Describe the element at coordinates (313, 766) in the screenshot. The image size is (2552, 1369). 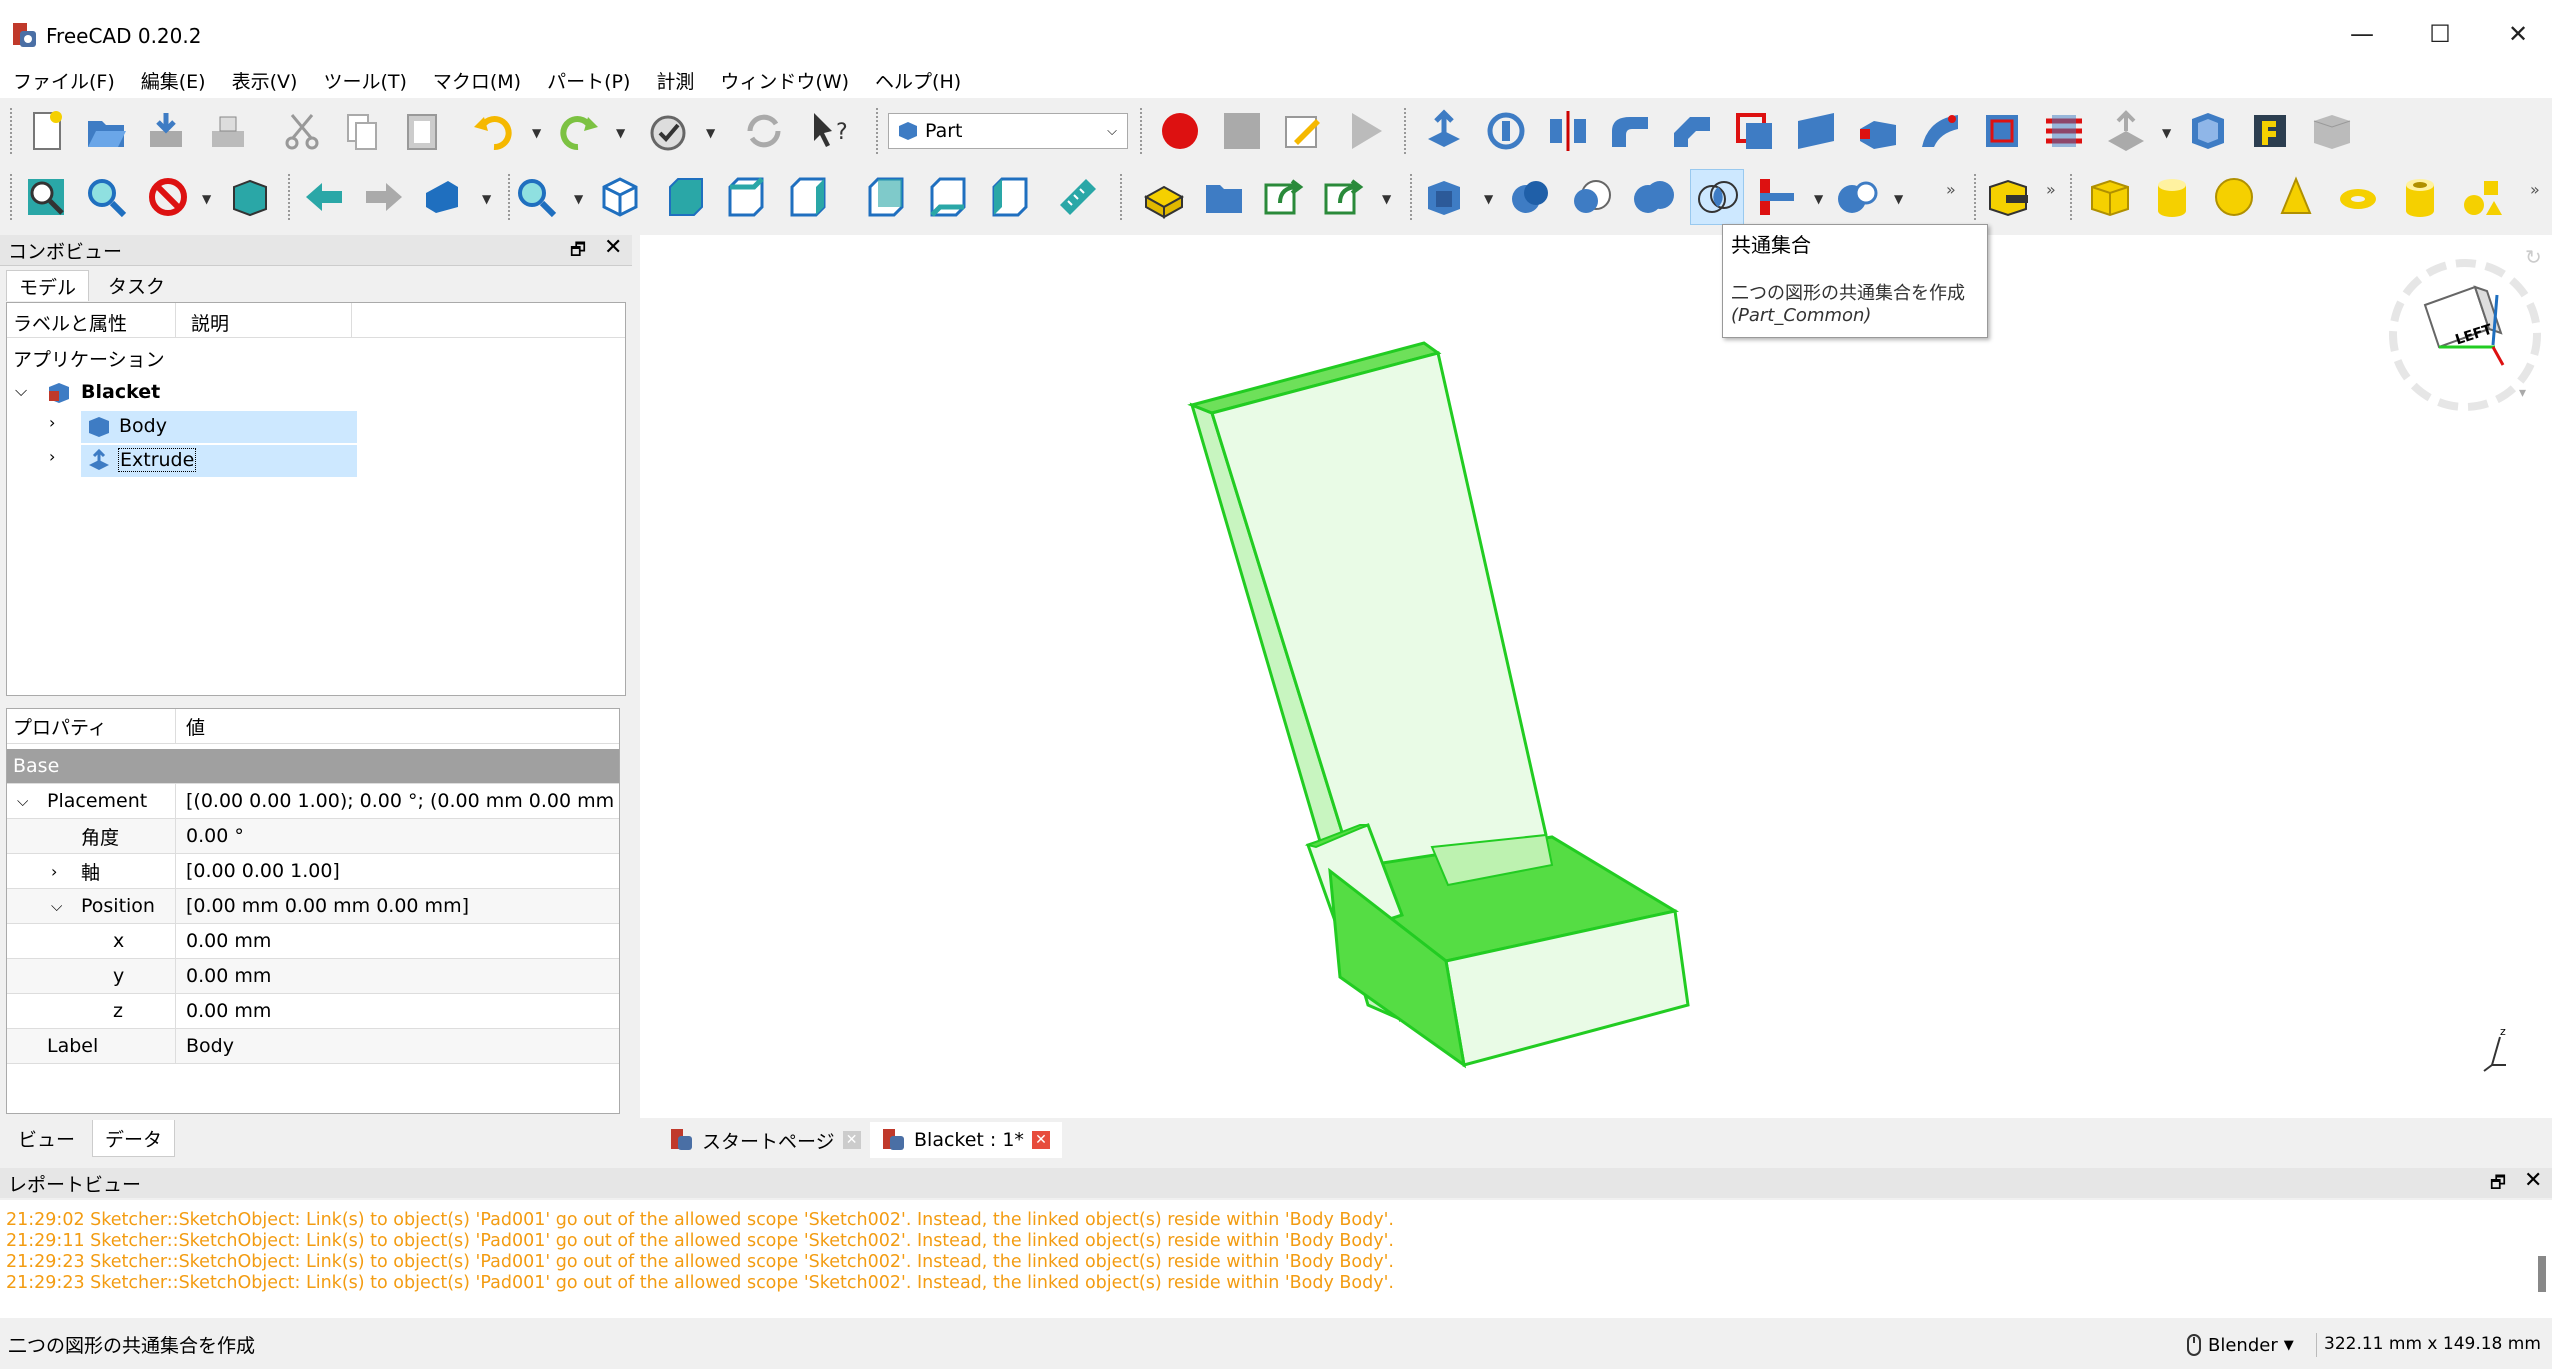
I see `property-group-base: Base` at that location.